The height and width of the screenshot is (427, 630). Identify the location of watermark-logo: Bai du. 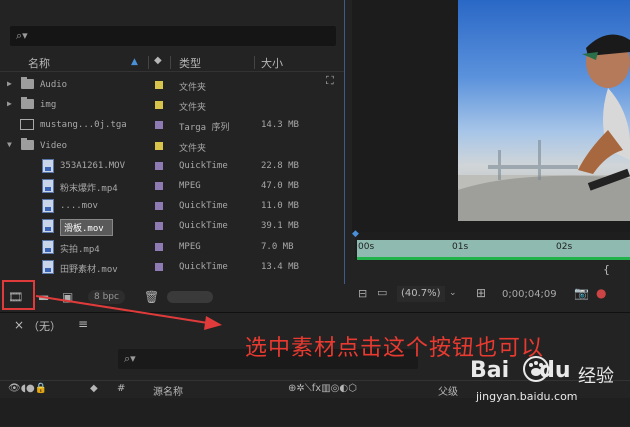
(520, 370).